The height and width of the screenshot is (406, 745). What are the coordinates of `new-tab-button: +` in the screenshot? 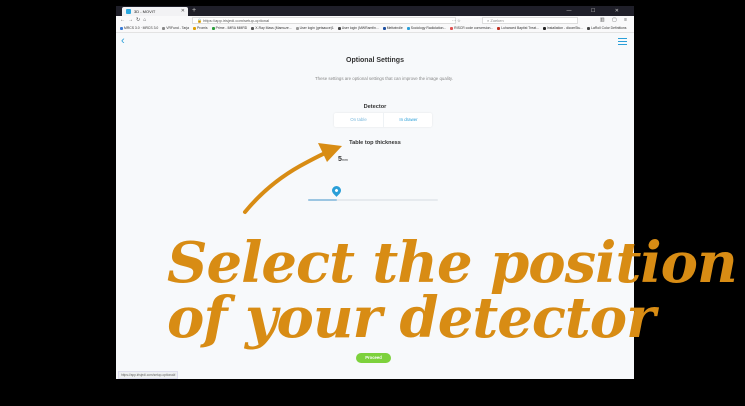 It's located at (194, 11).